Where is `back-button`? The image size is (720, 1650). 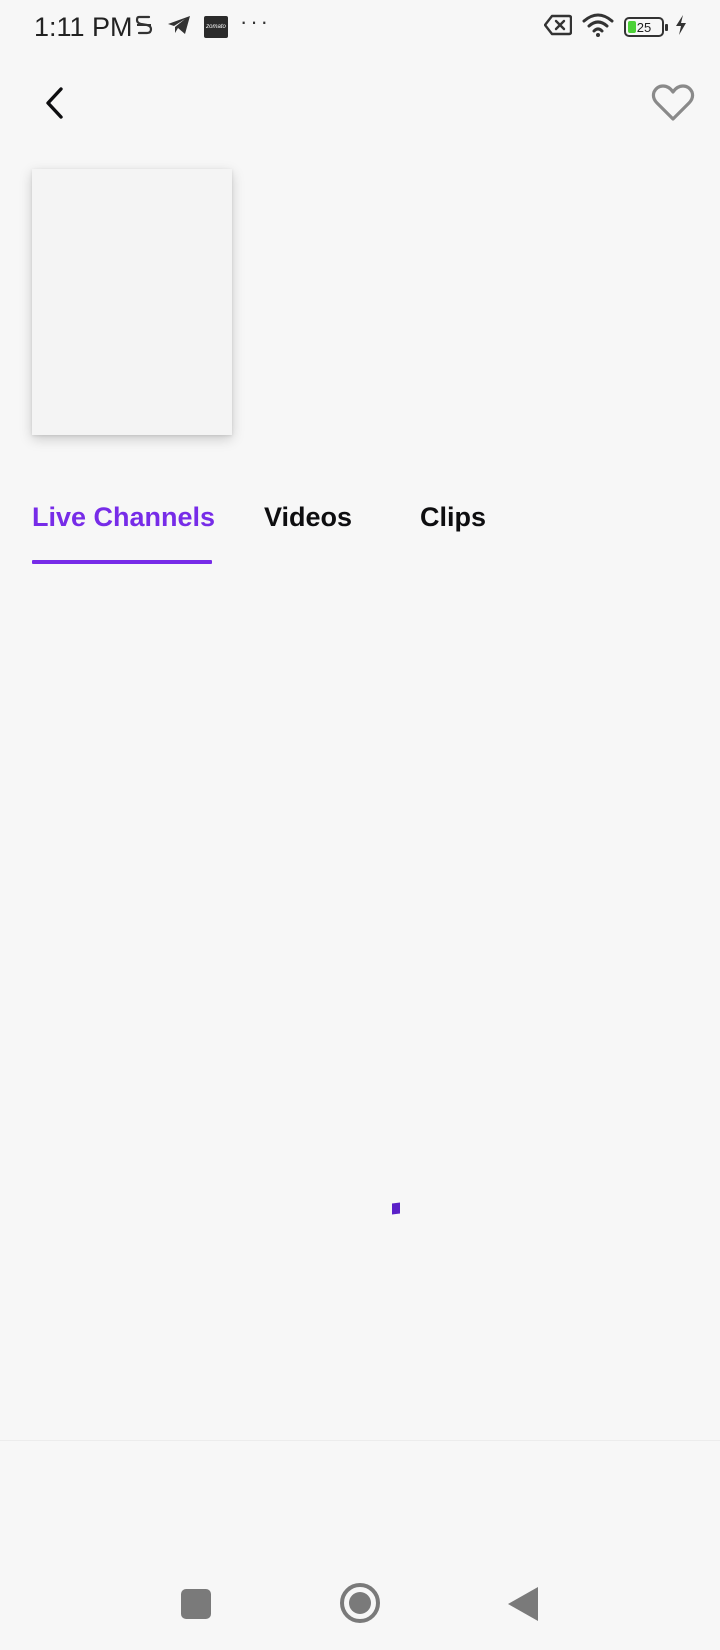 back-button is located at coordinates (55, 105).